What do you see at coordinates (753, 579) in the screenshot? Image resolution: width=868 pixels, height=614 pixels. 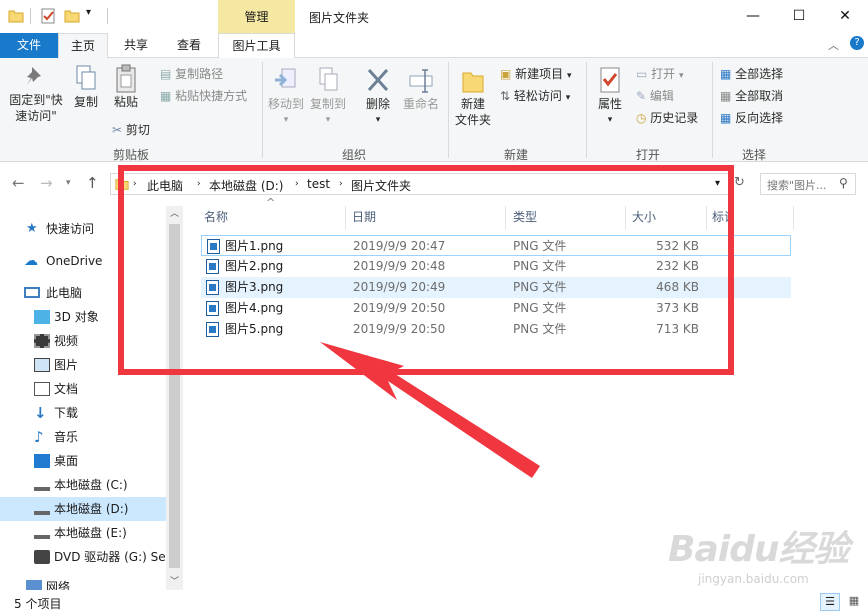 I see `watermark-url: jingyan.baidu.com` at bounding box center [753, 579].